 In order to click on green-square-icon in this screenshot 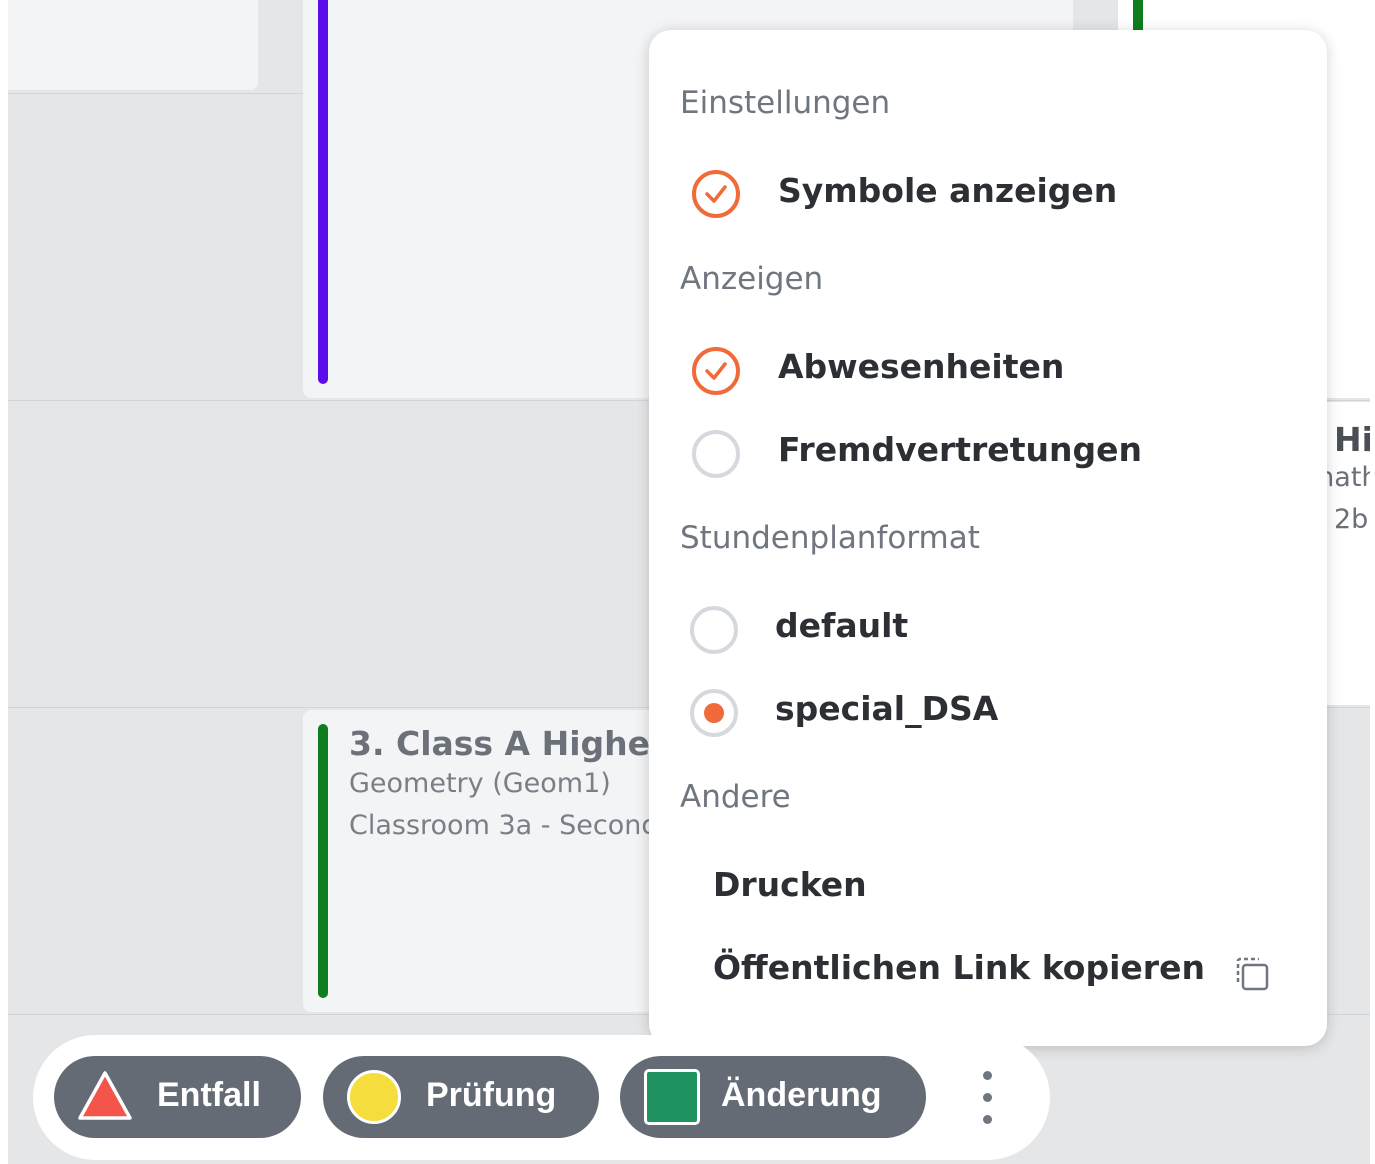, I will do `click(672, 1097)`.